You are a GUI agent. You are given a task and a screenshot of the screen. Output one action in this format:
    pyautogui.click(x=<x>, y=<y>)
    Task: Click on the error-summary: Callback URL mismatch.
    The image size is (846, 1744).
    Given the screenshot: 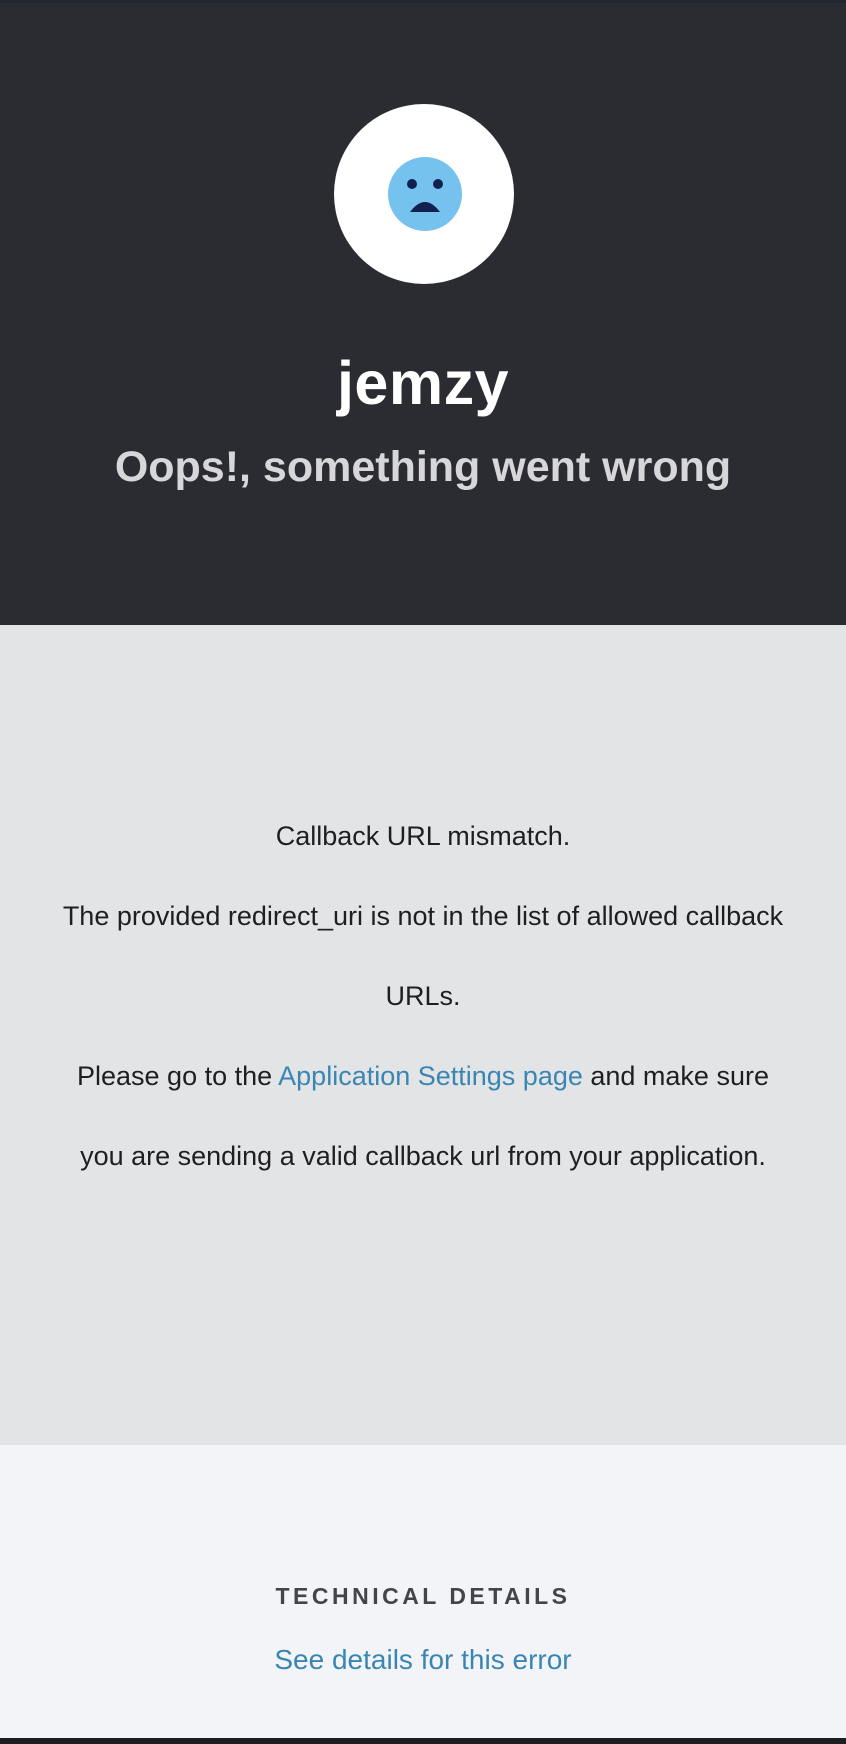 What is the action you would take?
    pyautogui.click(x=423, y=836)
    